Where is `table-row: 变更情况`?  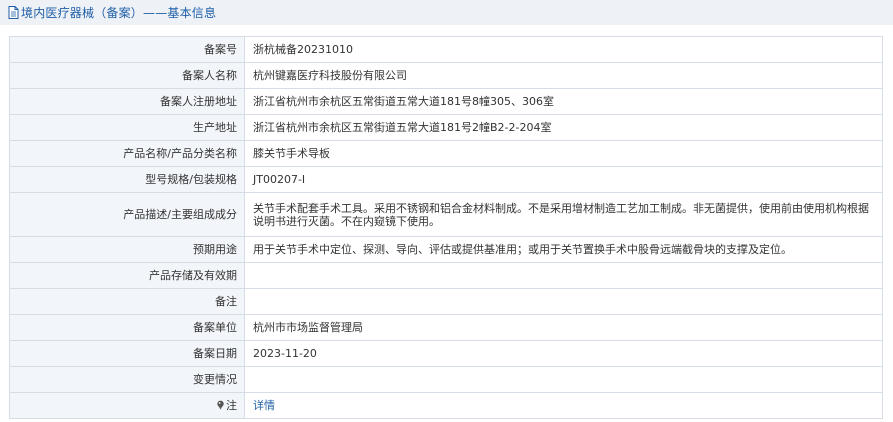
table-row: 变更情况 is located at coordinates (446, 379).